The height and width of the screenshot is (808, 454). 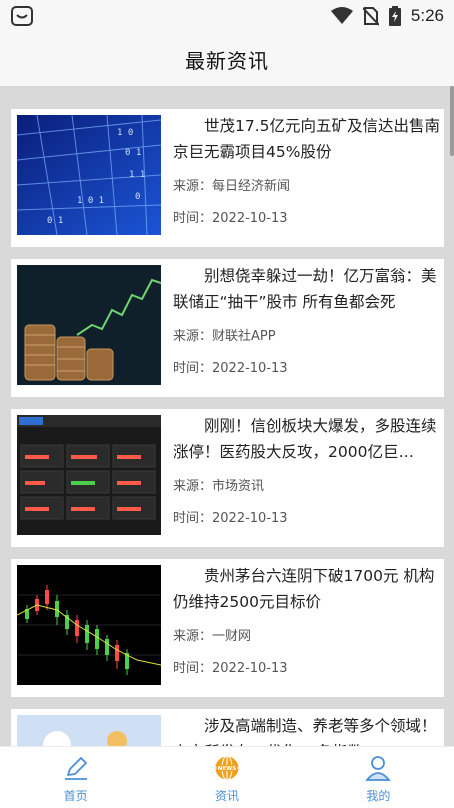 I want to click on app-notification-icon, so click(x=22, y=16).